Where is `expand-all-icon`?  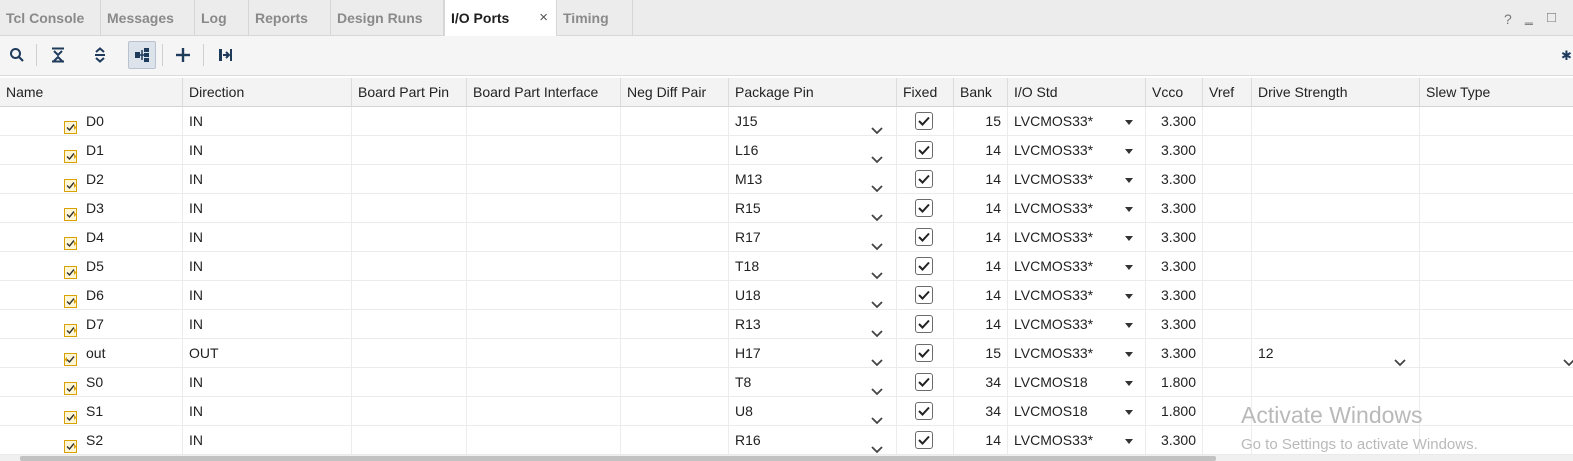
expand-all-icon is located at coordinates (100, 55).